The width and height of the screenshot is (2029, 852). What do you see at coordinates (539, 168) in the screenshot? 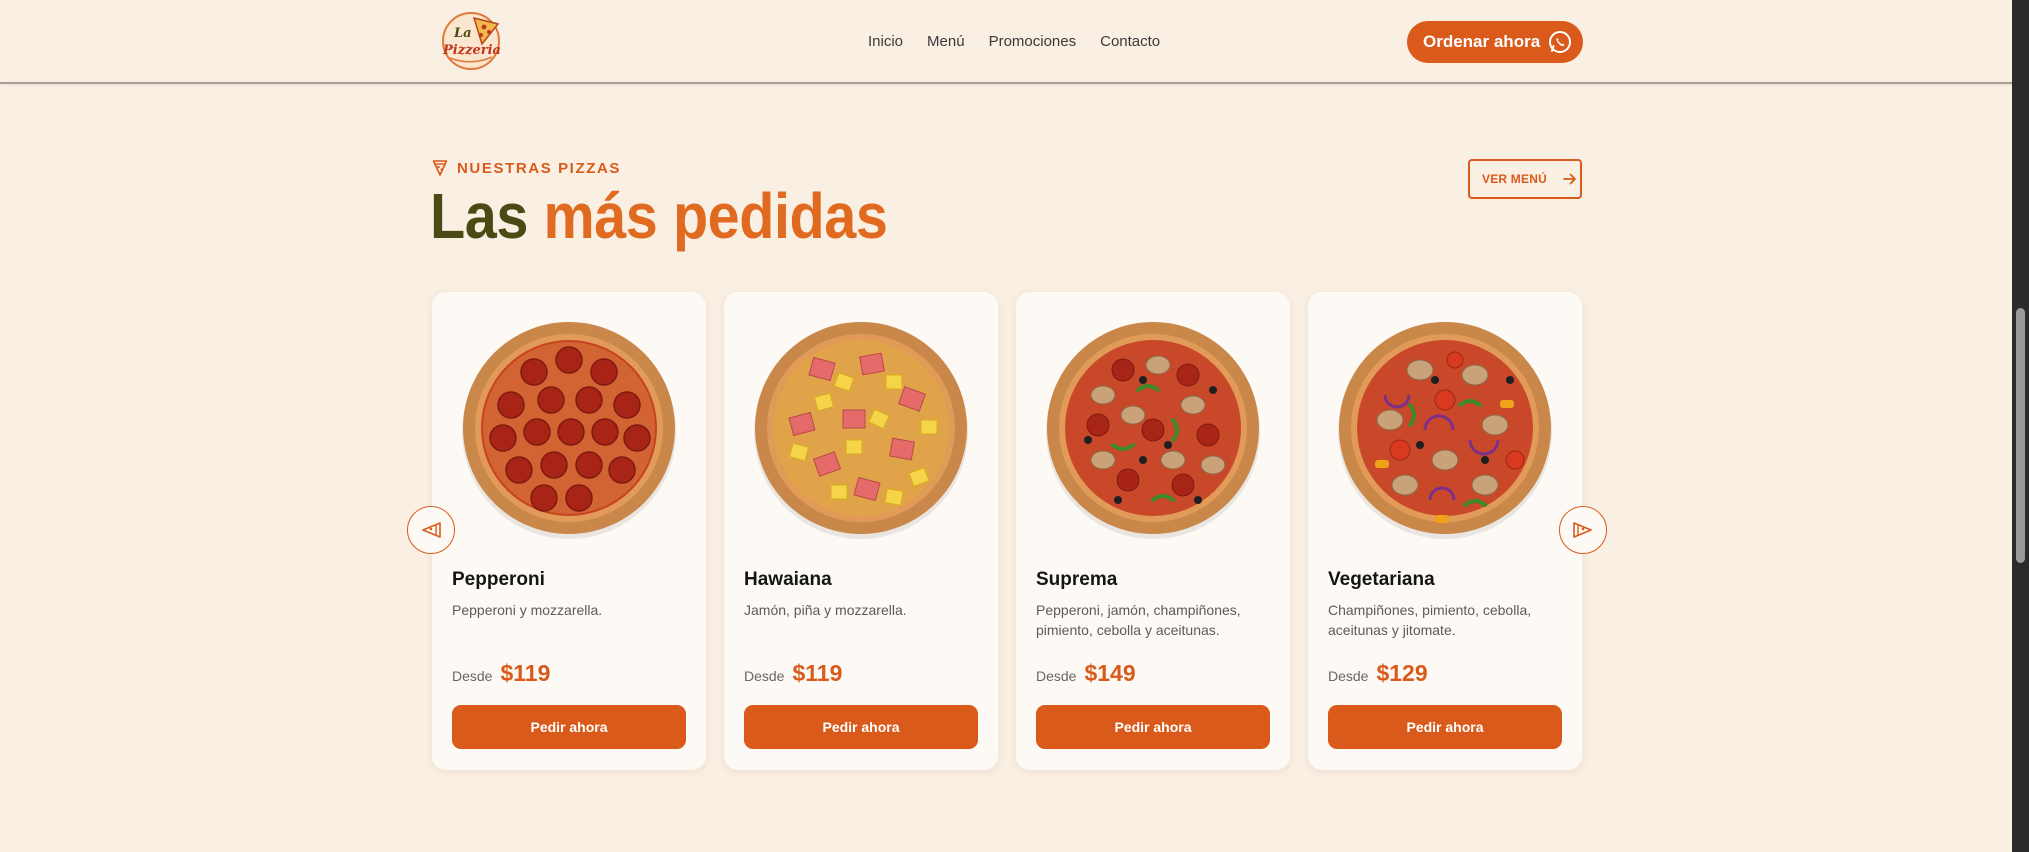
I see `section-eyebrow-label: NUESTRAS PIZZAS` at bounding box center [539, 168].